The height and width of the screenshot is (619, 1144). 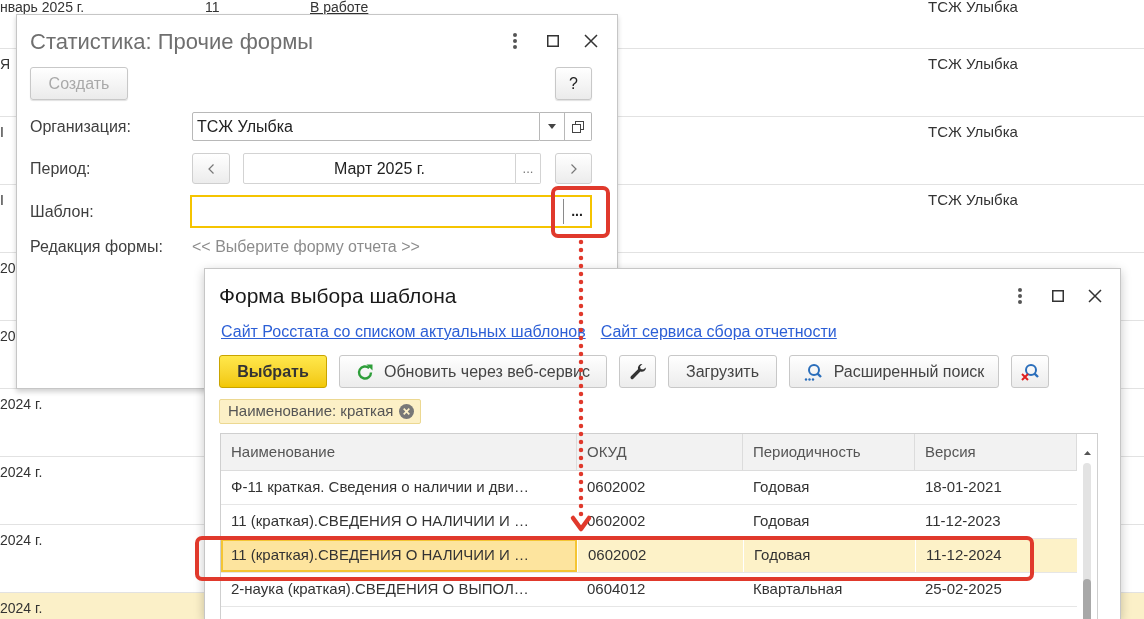 I want to click on close-circle-icon, so click(x=407, y=411).